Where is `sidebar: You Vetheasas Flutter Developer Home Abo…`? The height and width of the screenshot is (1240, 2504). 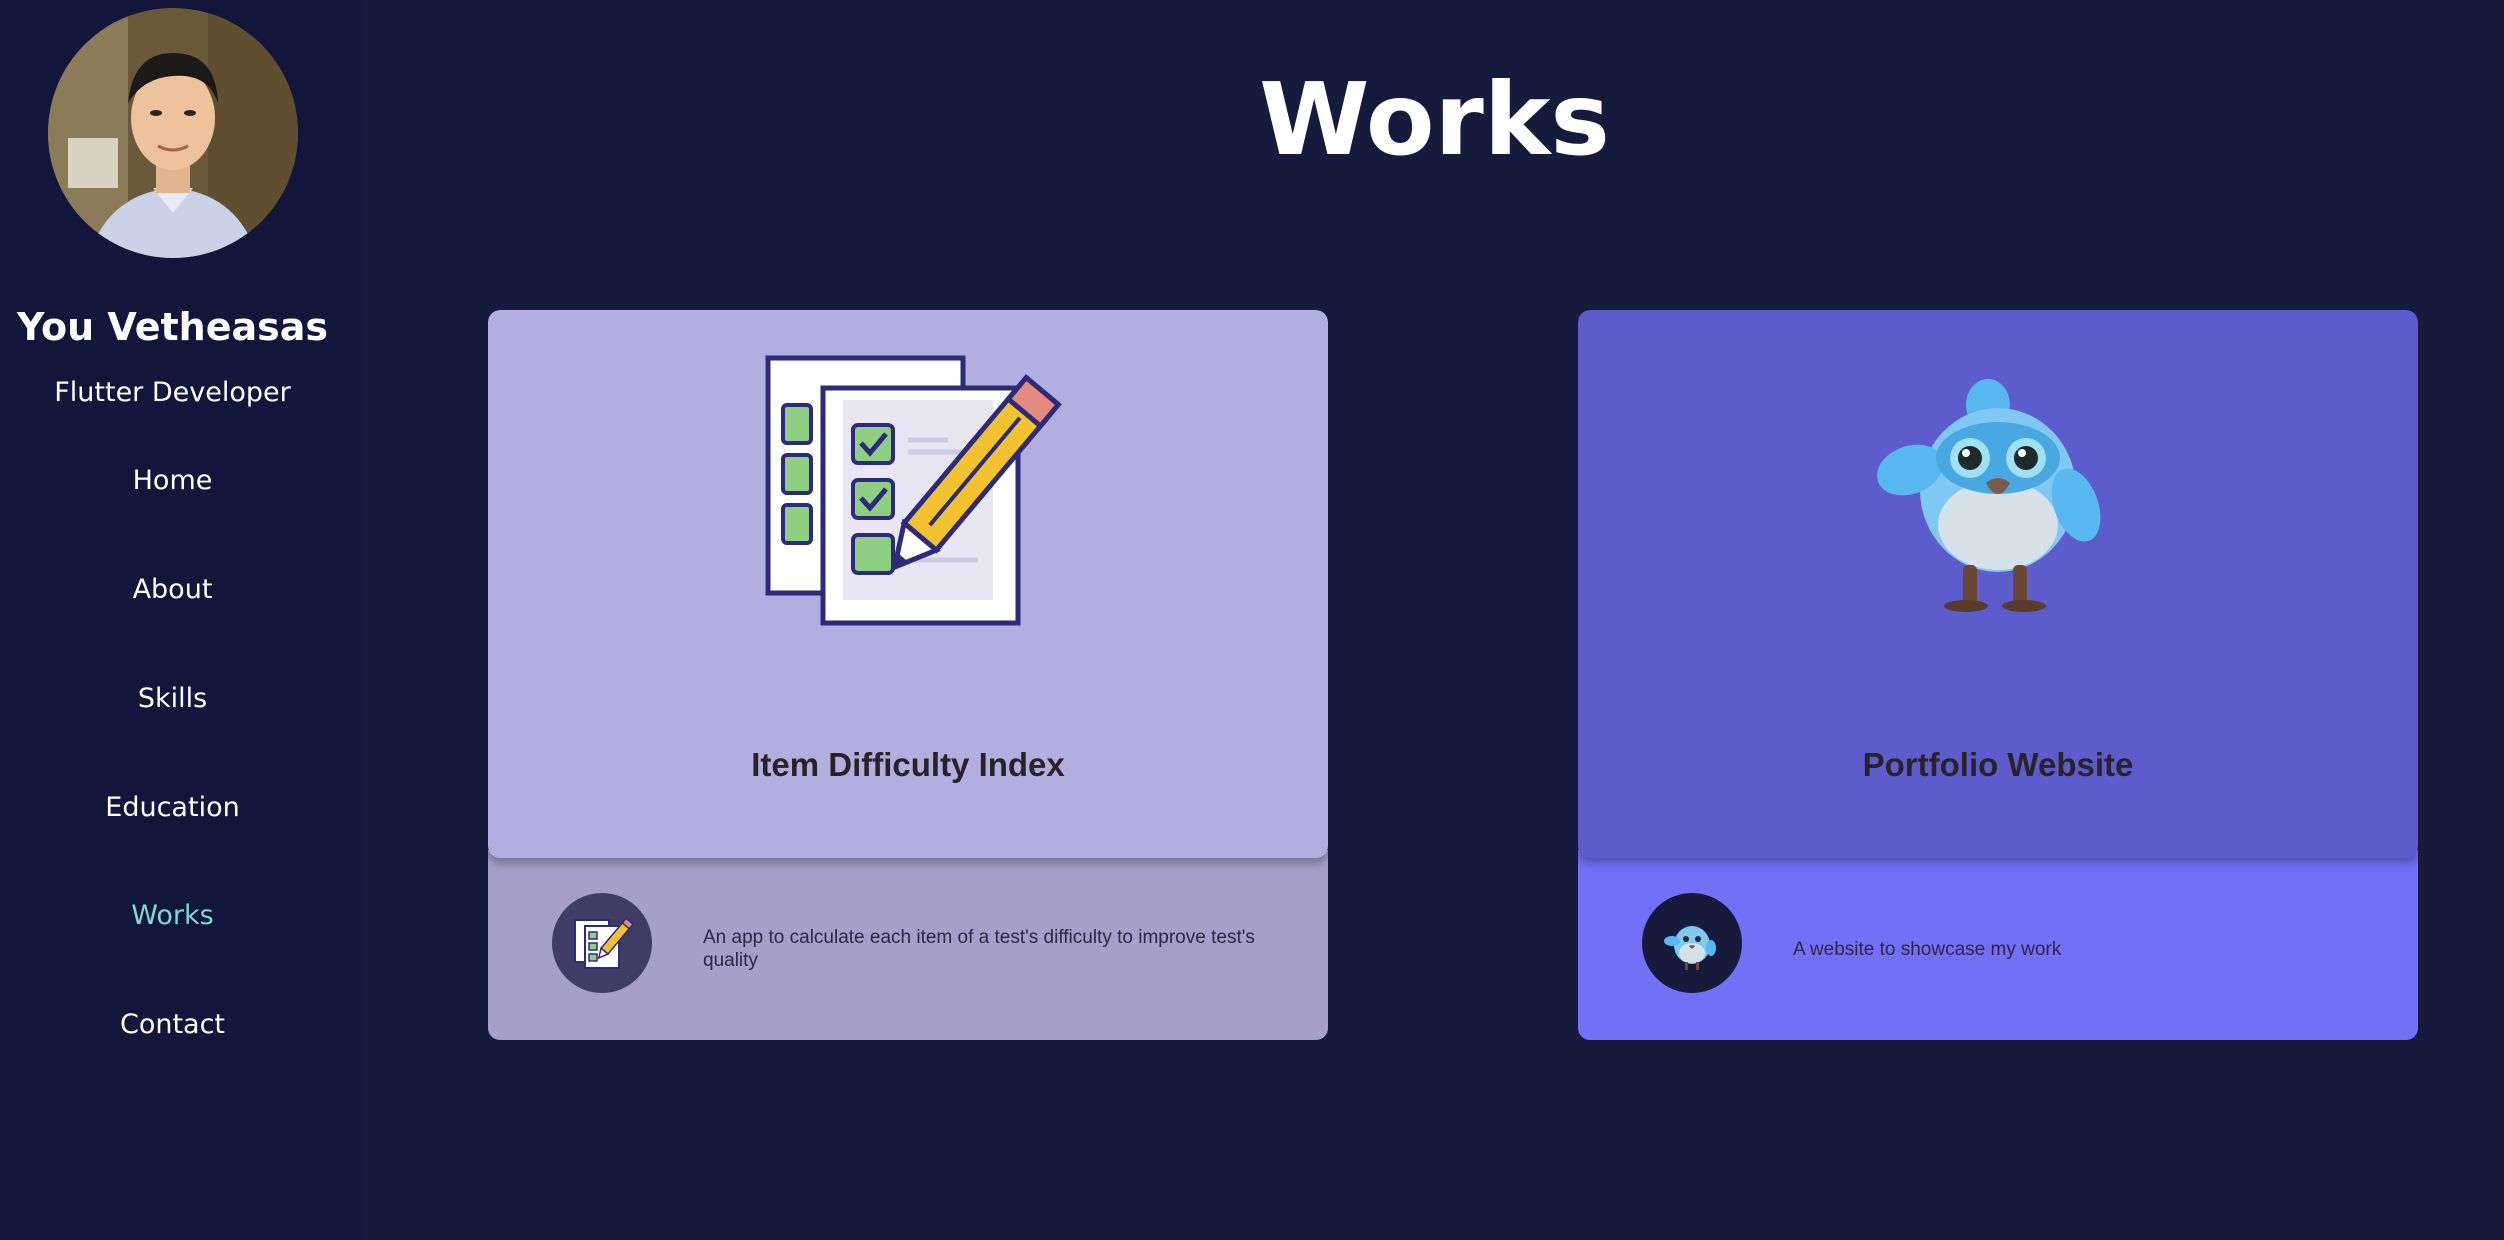
sidebar: You Vetheasas Flutter Developer Home Abo… is located at coordinates (182, 620).